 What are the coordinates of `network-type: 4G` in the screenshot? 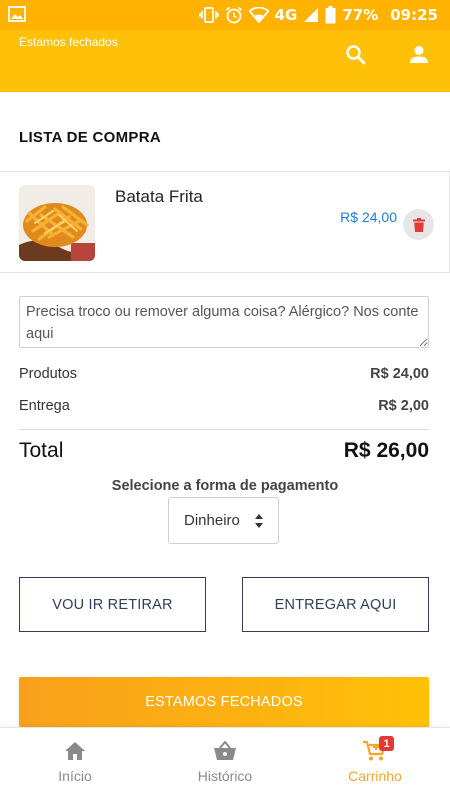 It's located at (286, 15).